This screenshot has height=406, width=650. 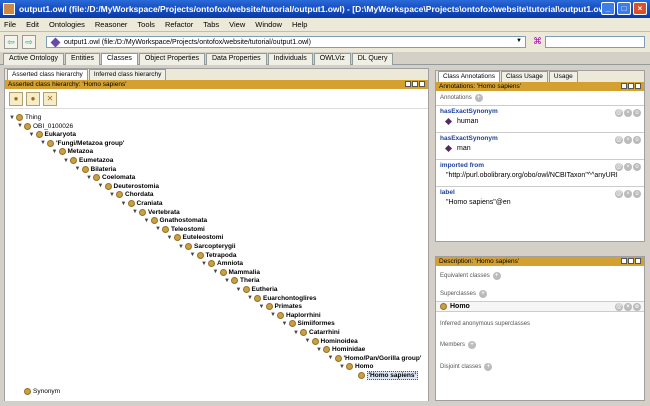 I want to click on tab-dl-query: DL Query, so click(x=372, y=59).